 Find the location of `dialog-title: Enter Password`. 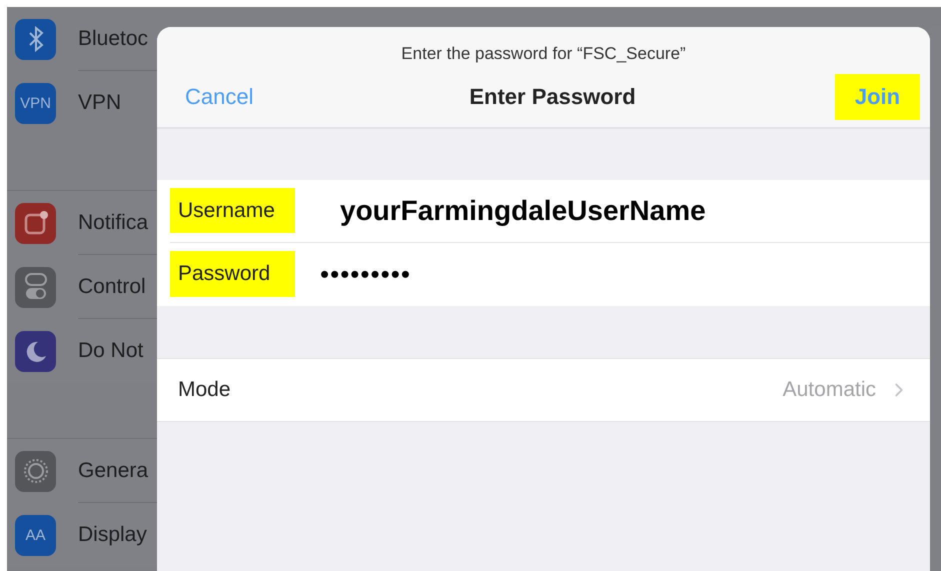

dialog-title: Enter Password is located at coordinates (552, 97).